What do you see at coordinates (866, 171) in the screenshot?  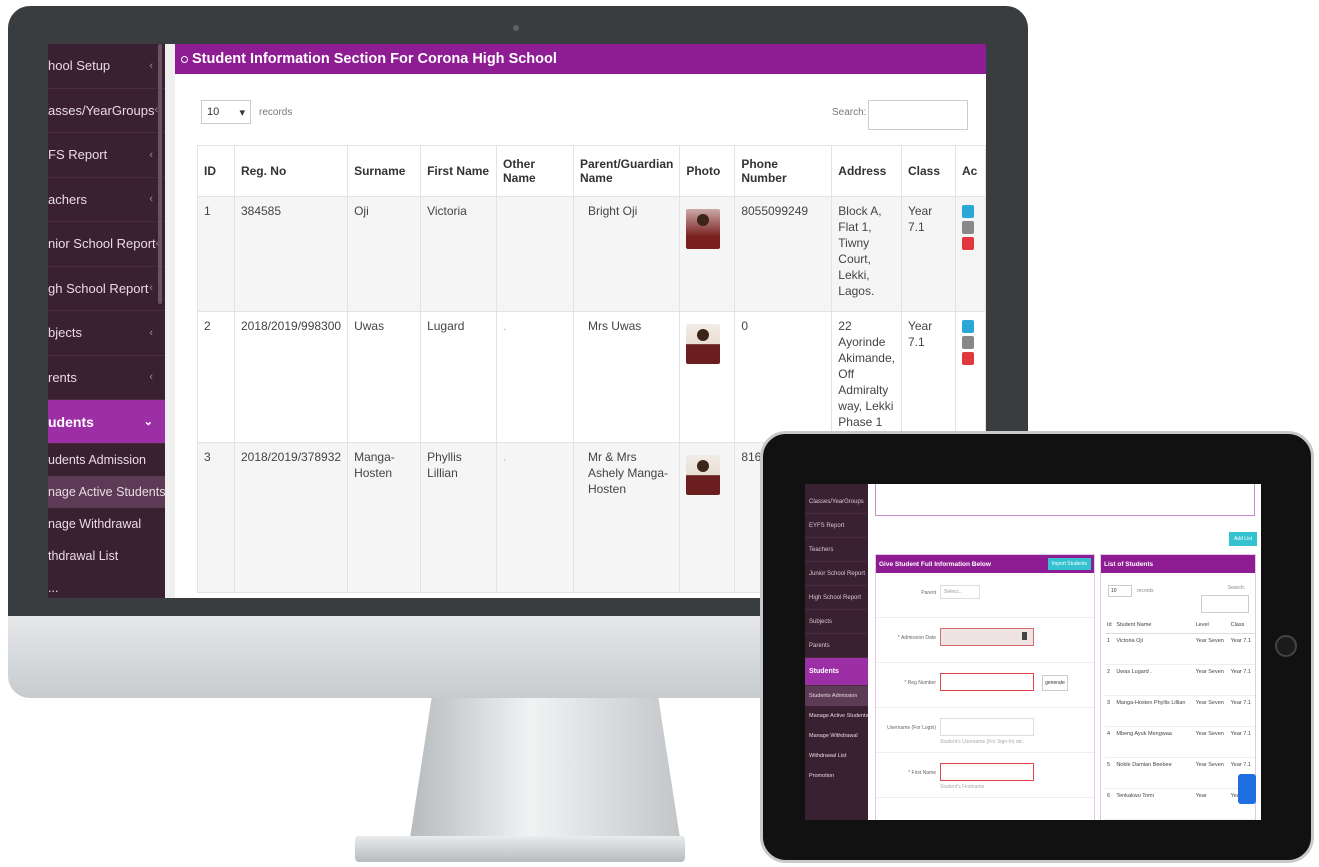 I see `column-header-address: Address` at bounding box center [866, 171].